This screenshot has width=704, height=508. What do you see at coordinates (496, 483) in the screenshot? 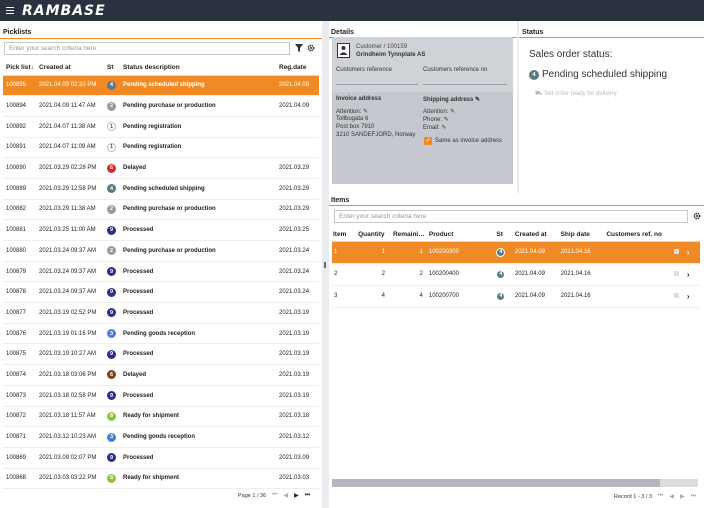
I see `items-scroll-thumb` at bounding box center [496, 483].